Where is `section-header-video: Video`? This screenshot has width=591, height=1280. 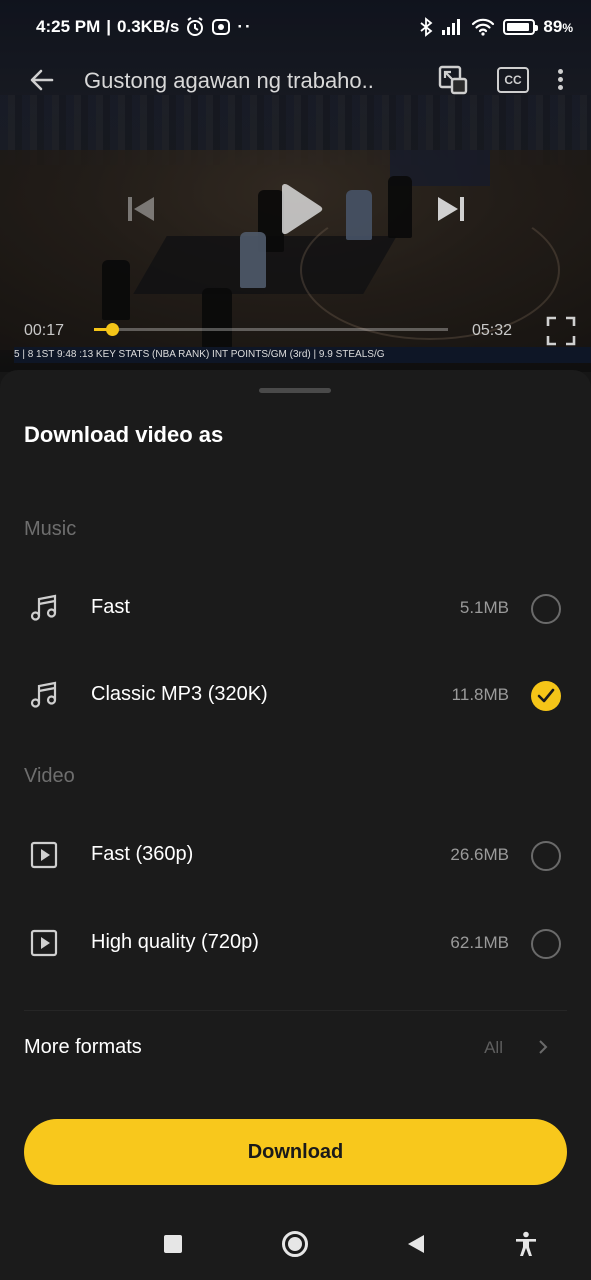 section-header-video: Video is located at coordinates (49, 776).